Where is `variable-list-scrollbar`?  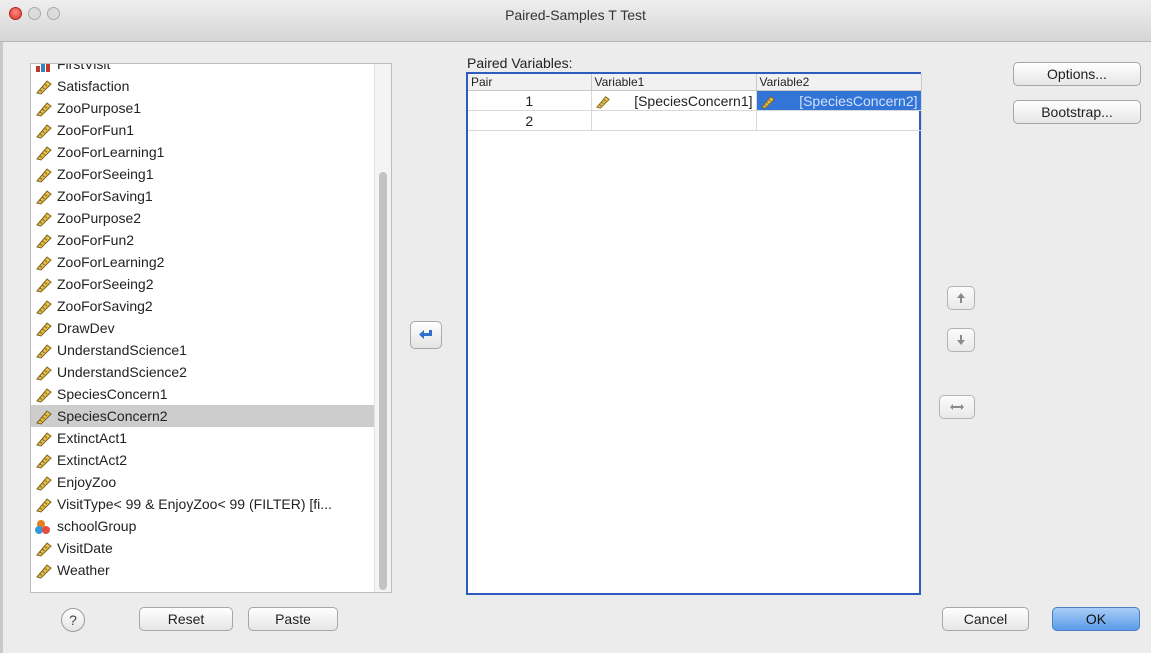
variable-list-scrollbar is located at coordinates (382, 328).